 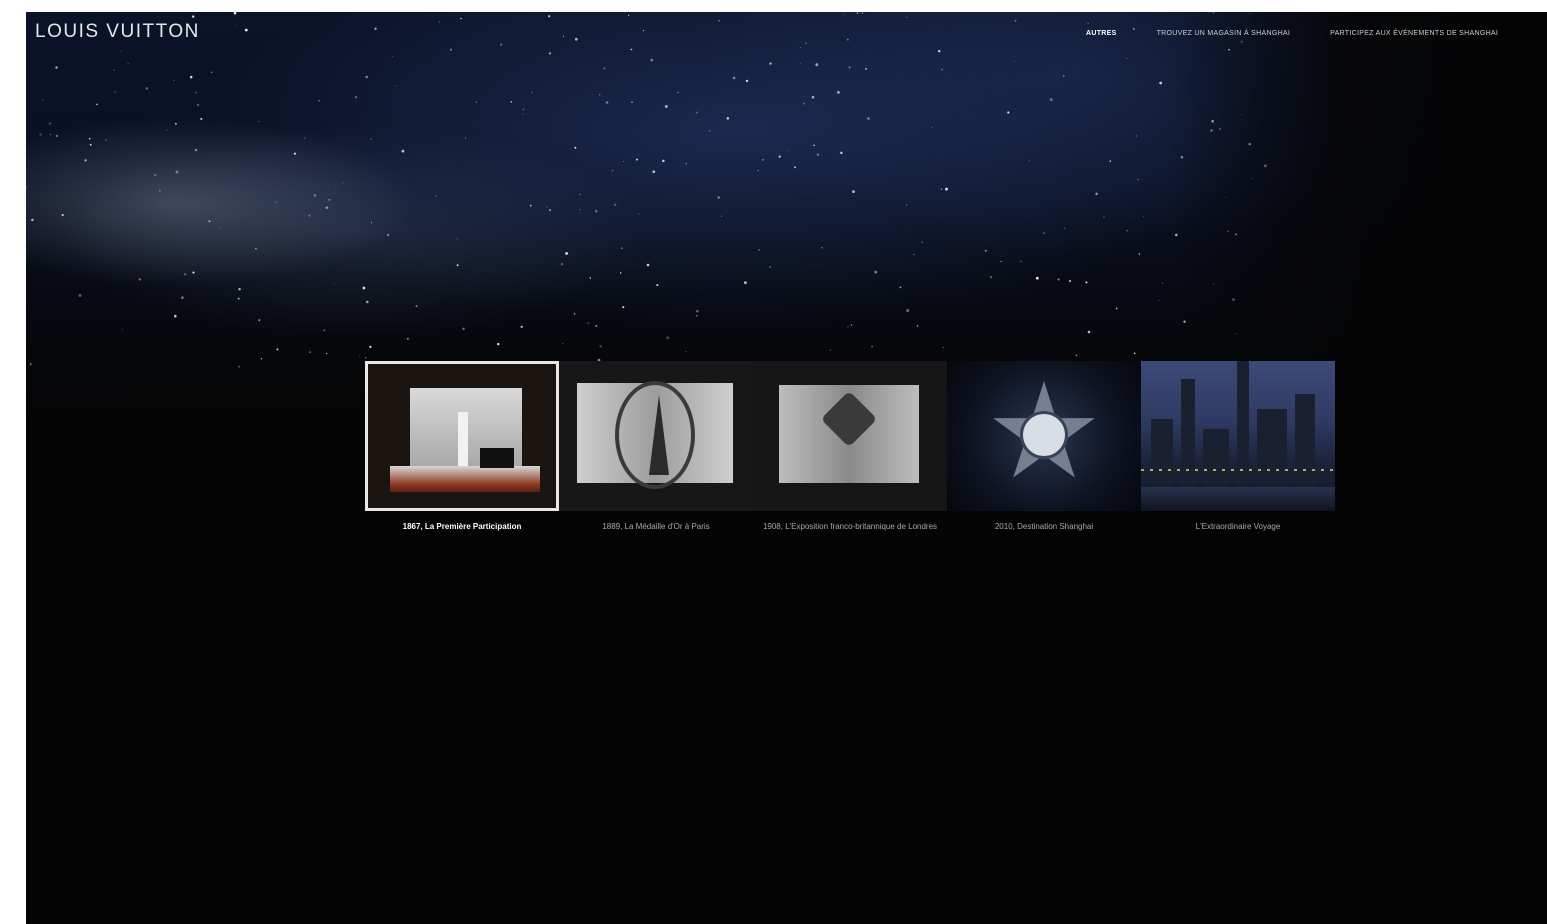 I want to click on gallery-item-2010: 2010, Destination Shanghai, so click(x=1044, y=447).